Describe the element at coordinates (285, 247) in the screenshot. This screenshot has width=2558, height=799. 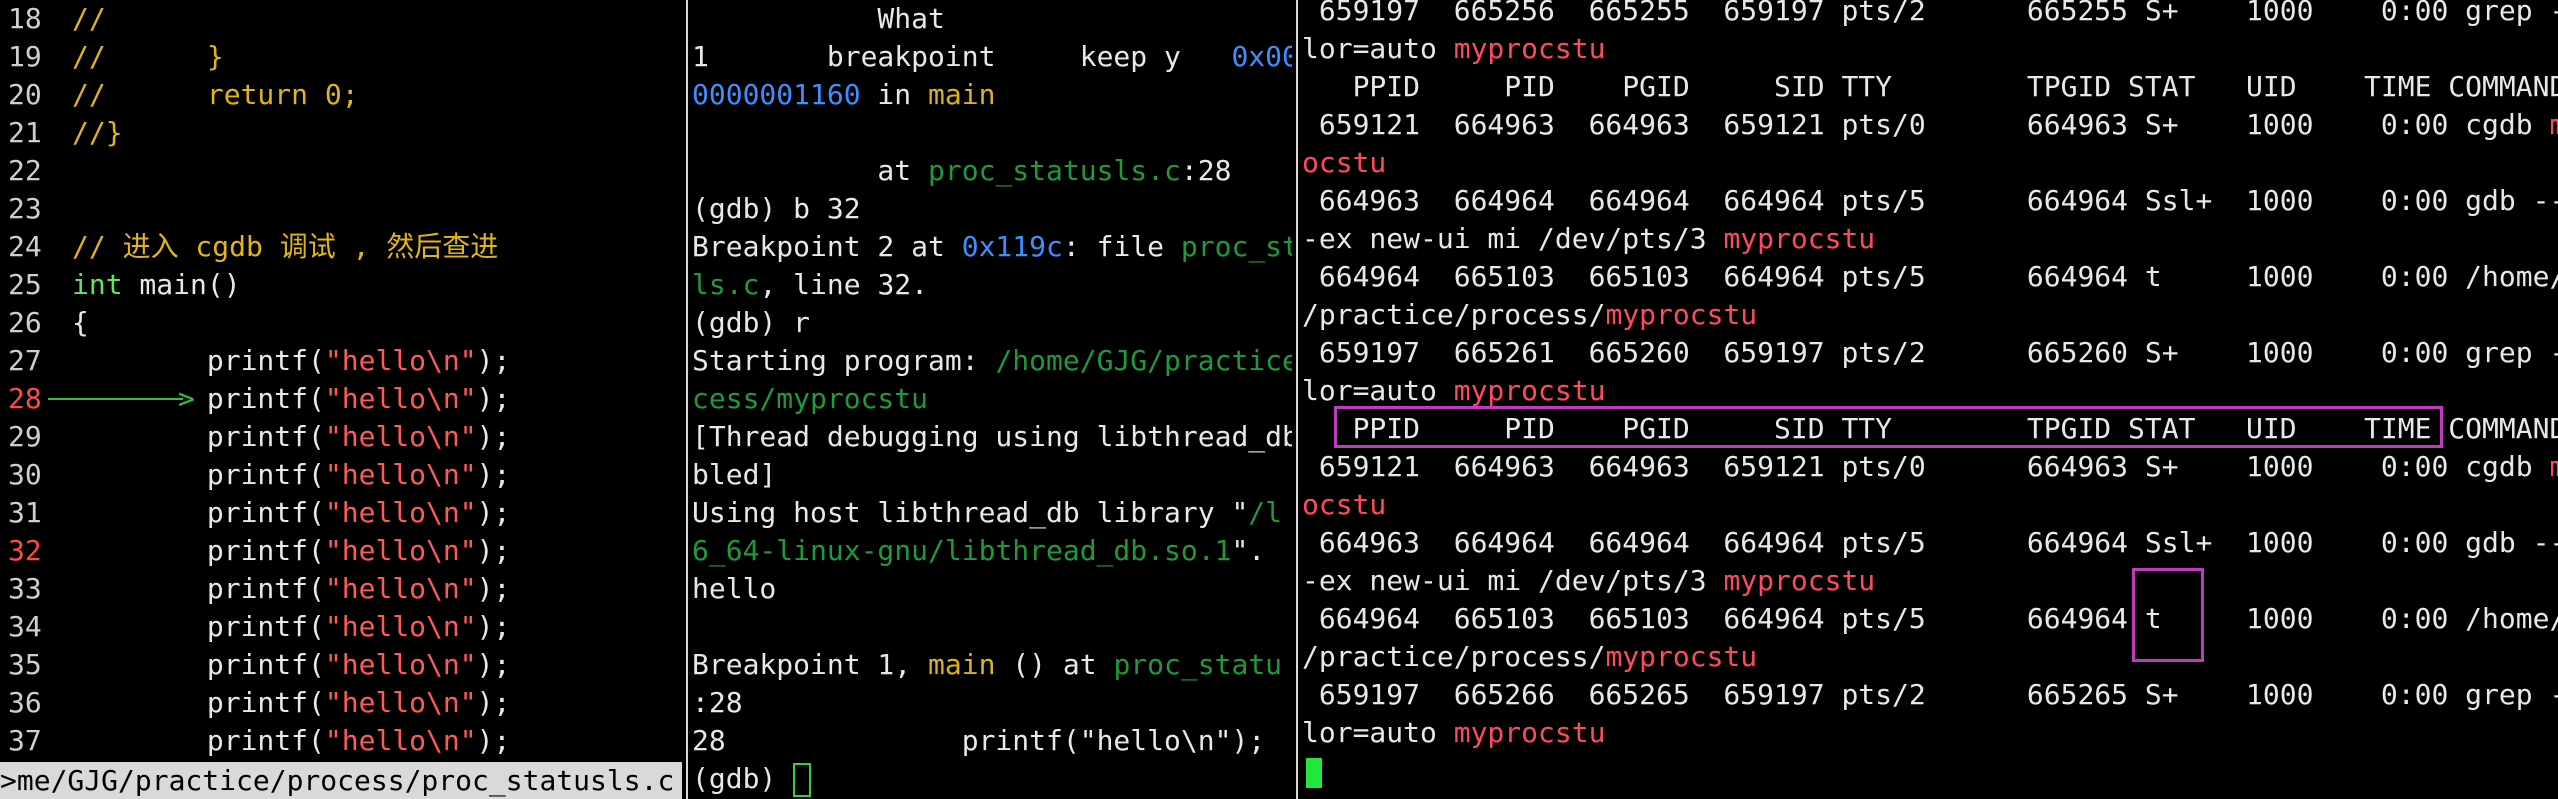
I see `source-code-text: // 进入 cgdb 调试 , 然后查进` at that location.